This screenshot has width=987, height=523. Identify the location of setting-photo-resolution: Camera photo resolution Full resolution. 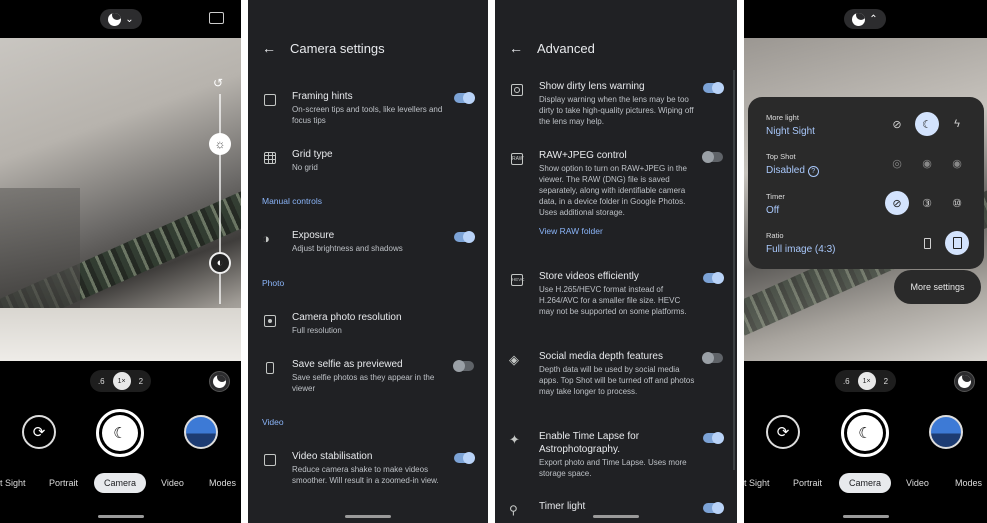
(368, 323).